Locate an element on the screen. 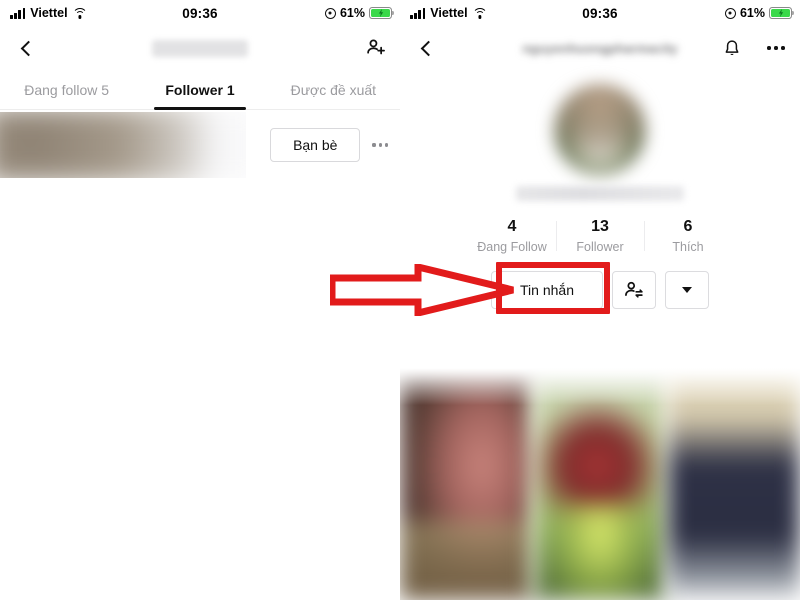 Image resolution: width=800 pixels, height=600 pixels. right-nav-header: nguyenhuongpharmacity is located at coordinates (600, 48).